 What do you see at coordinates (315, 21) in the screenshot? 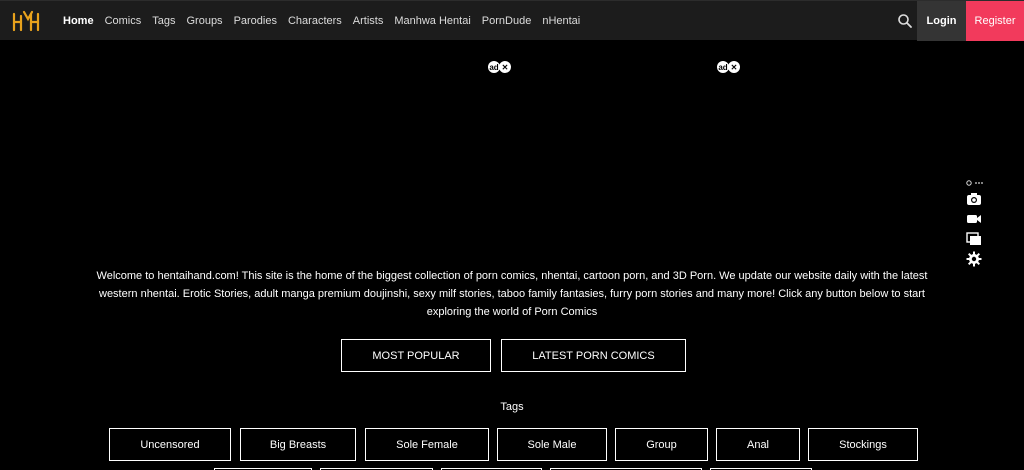
I see `nav-characters: Characters` at bounding box center [315, 21].